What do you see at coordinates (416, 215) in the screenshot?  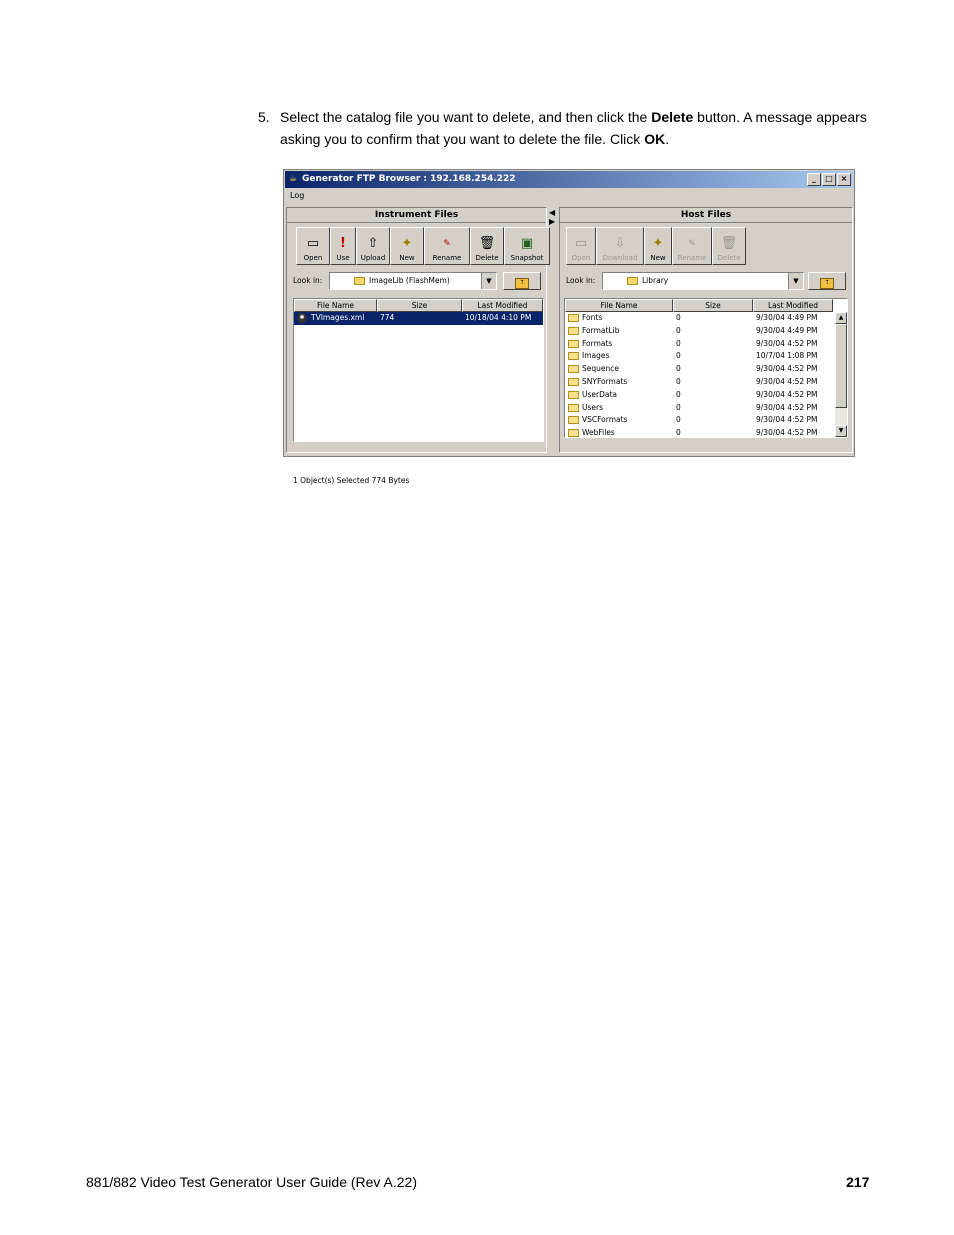 I see `instrument-files-title: Instrument Files` at bounding box center [416, 215].